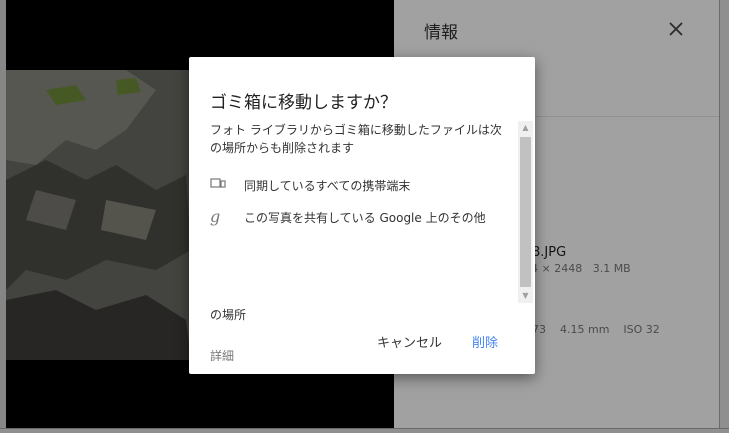  Describe the element at coordinates (409, 341) in the screenshot. I see `cancel-button: キャンセル` at that location.